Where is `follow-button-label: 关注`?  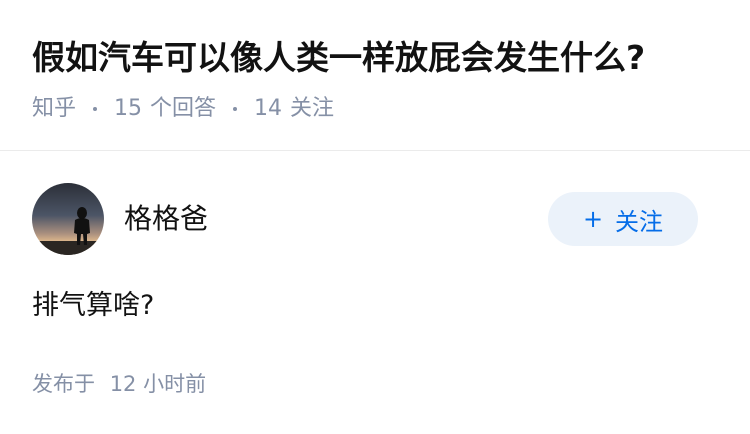 follow-button-label: 关注 is located at coordinates (639, 221).